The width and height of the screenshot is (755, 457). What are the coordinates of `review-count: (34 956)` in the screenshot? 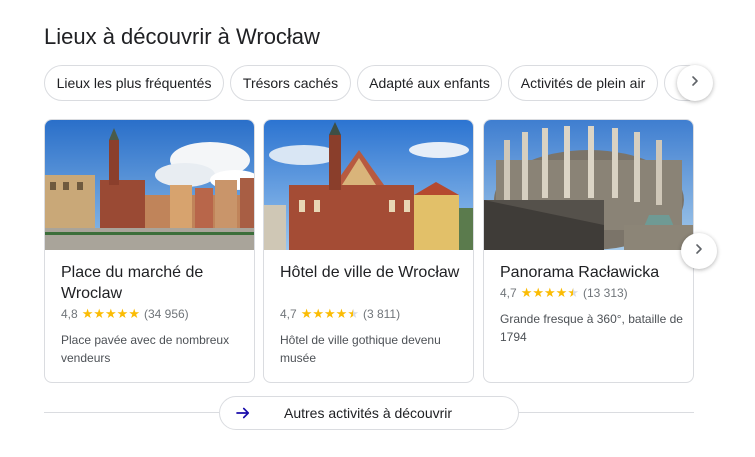 It's located at (166, 314).